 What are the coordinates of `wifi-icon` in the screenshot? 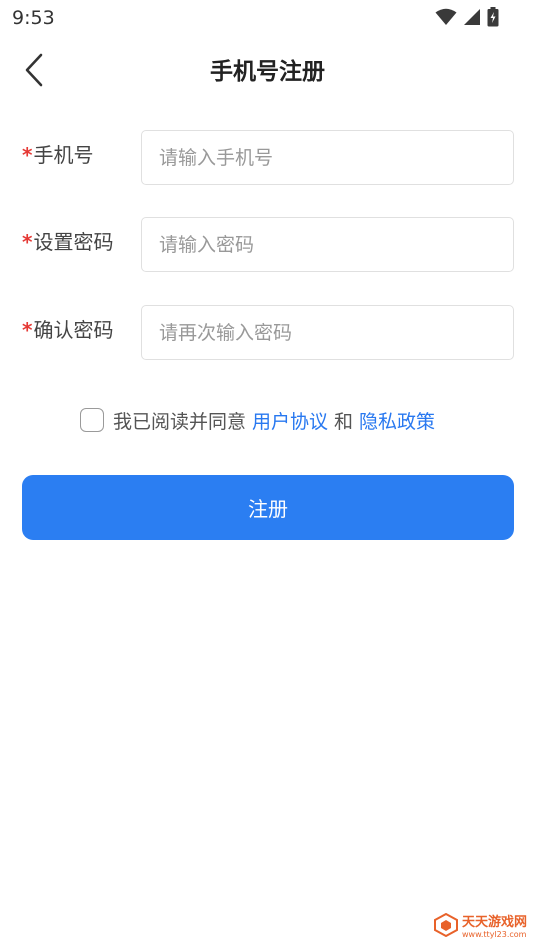 It's located at (446, 17).